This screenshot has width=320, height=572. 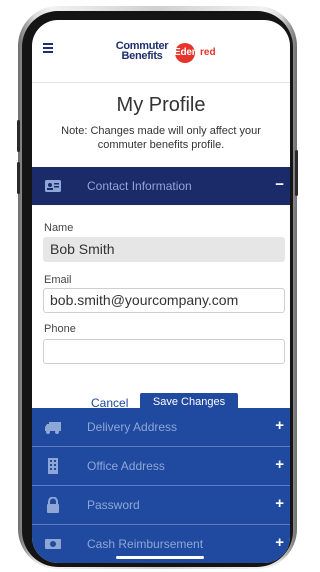 I want to click on truck-icon, so click(x=53, y=428).